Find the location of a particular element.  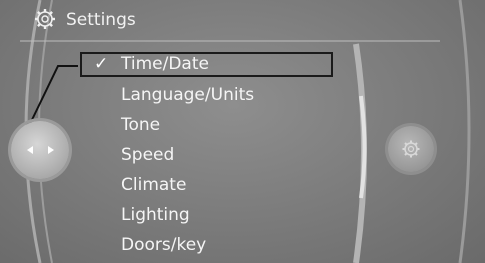

menu-item-lighting: Lighting is located at coordinates (206, 217).